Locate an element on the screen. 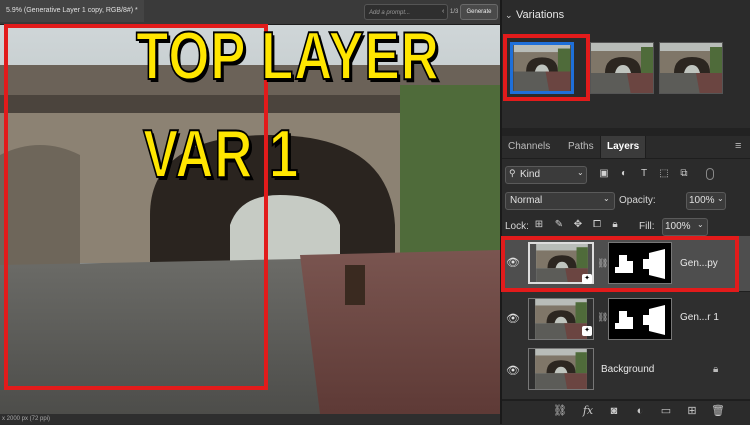  tab-paths: Paths is located at coordinates (581, 147).